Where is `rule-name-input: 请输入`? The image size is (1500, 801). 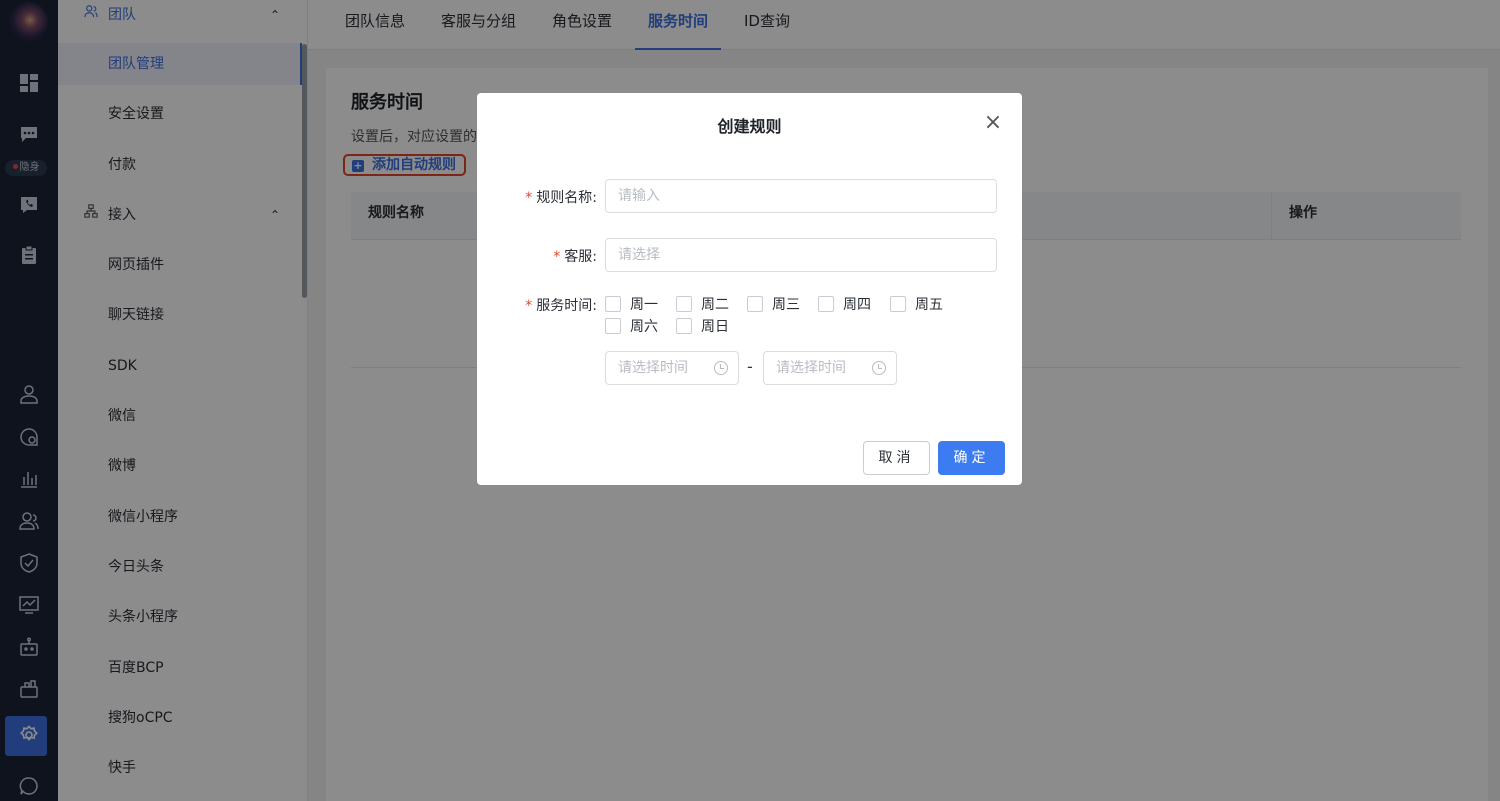 rule-name-input: 请输入 is located at coordinates (801, 196).